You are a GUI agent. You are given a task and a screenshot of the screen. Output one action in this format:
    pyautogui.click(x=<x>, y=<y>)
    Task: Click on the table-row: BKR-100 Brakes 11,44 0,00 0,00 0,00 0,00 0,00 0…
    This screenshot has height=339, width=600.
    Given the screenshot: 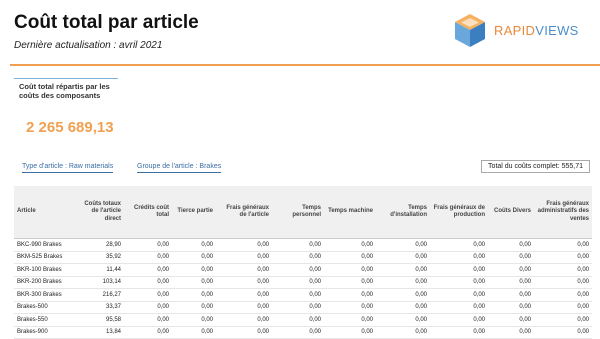 What is the action you would take?
    pyautogui.click(x=303, y=270)
    